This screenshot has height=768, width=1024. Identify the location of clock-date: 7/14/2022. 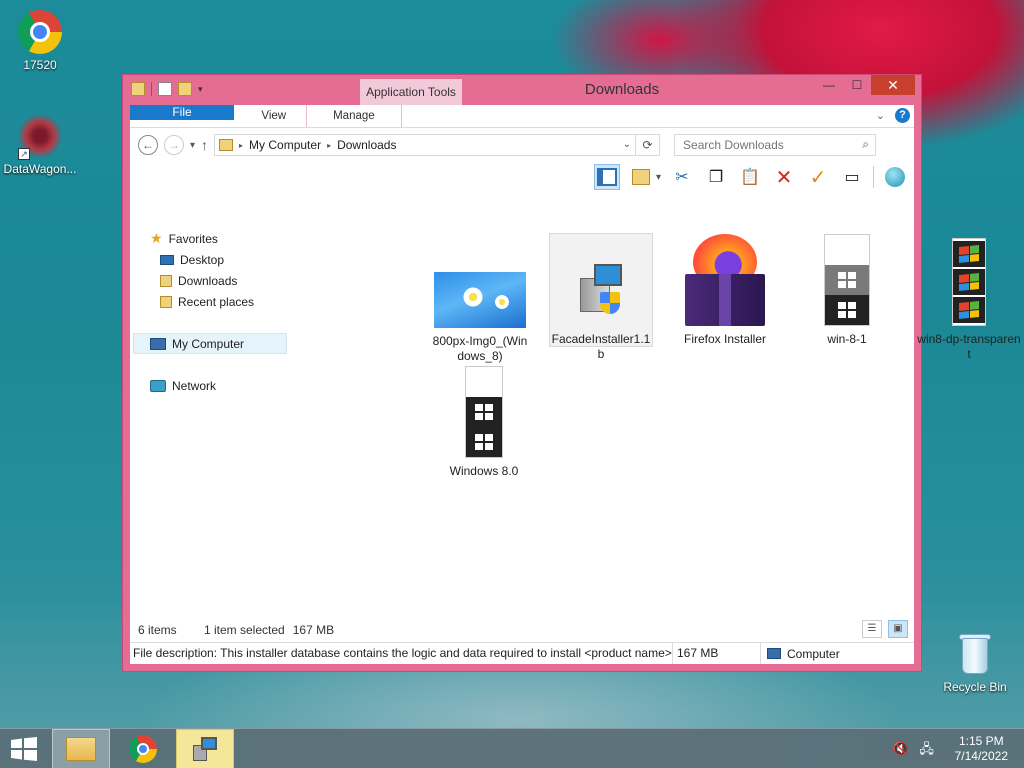
(981, 756).